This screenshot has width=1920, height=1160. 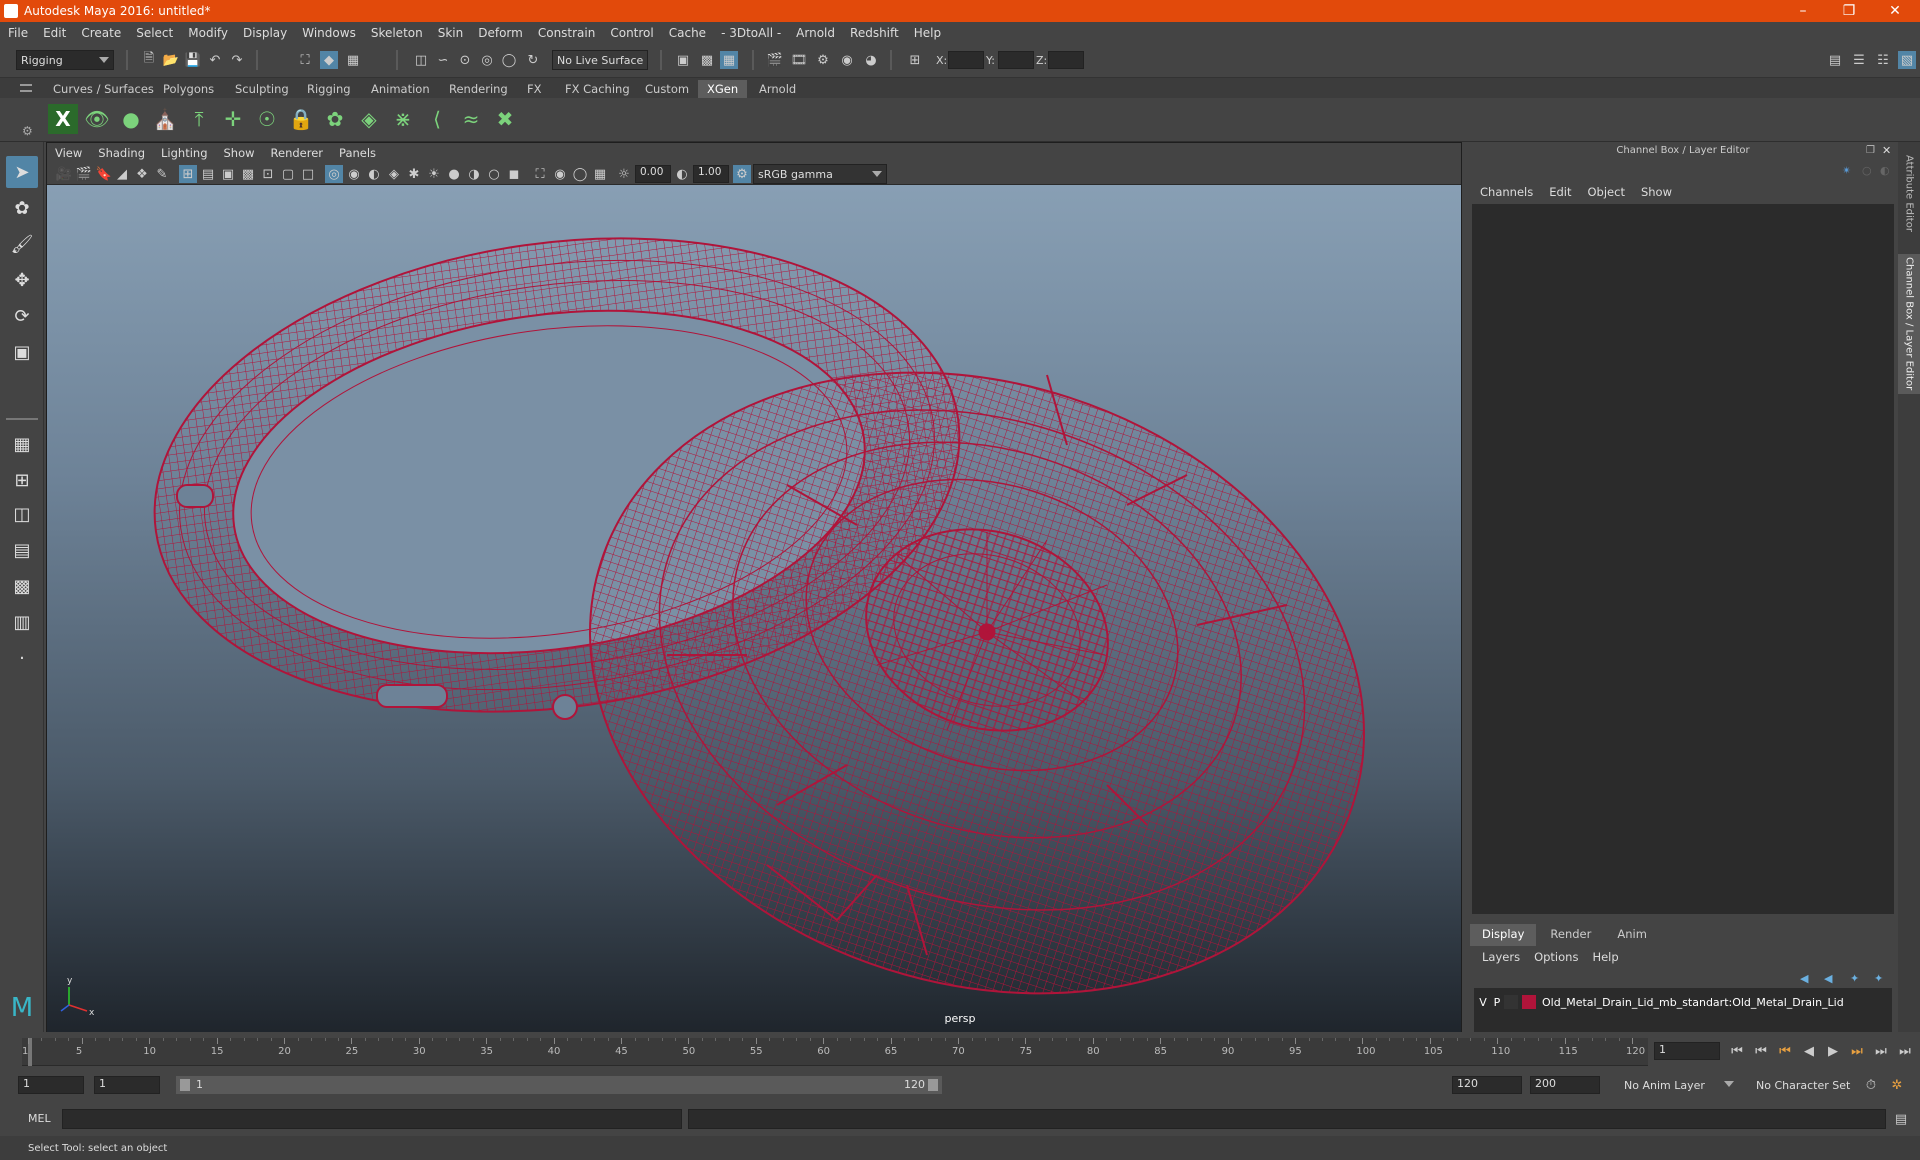 What do you see at coordinates (1909, 324) in the screenshot?
I see `channel-box-side-tab: Channel Box / Layer Editor` at bounding box center [1909, 324].